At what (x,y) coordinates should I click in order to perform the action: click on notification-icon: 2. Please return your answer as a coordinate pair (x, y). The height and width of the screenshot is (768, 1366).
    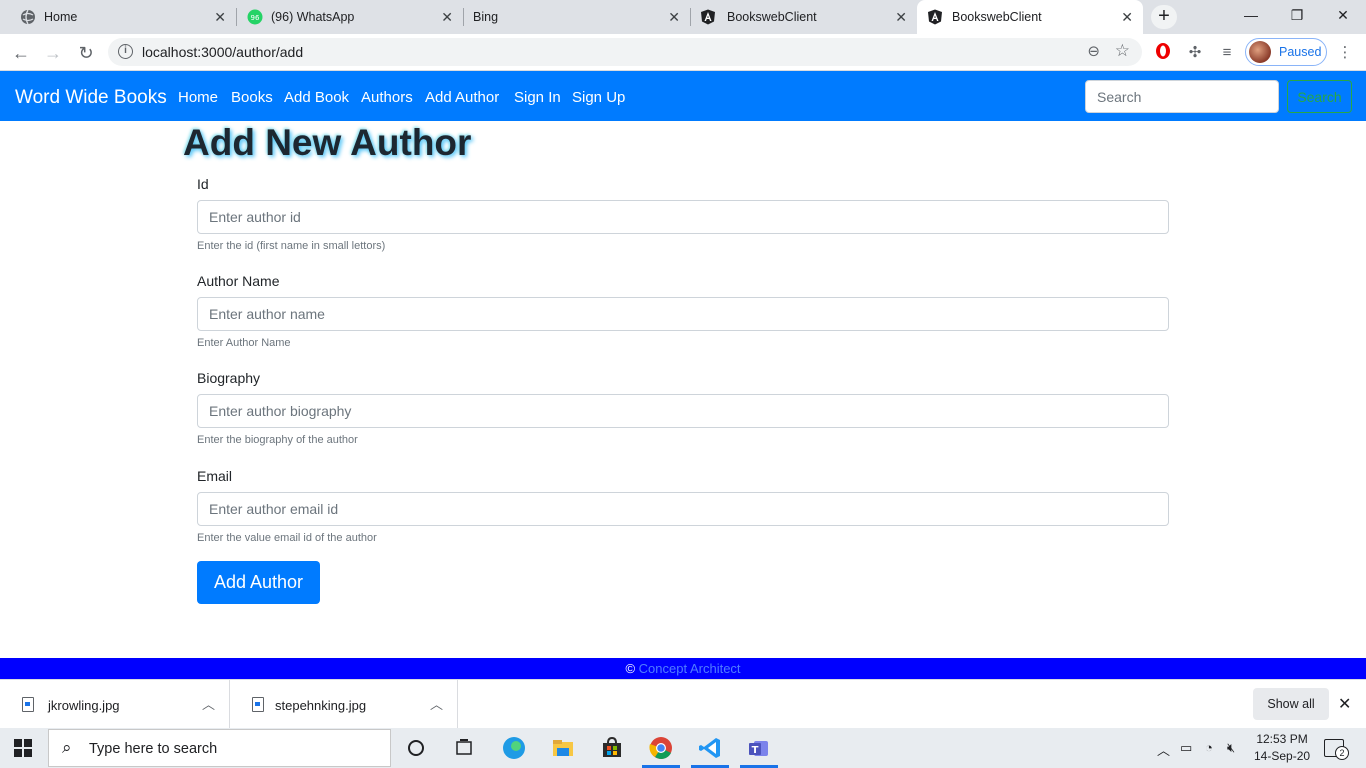
    Looking at the image, I should click on (1336, 749).